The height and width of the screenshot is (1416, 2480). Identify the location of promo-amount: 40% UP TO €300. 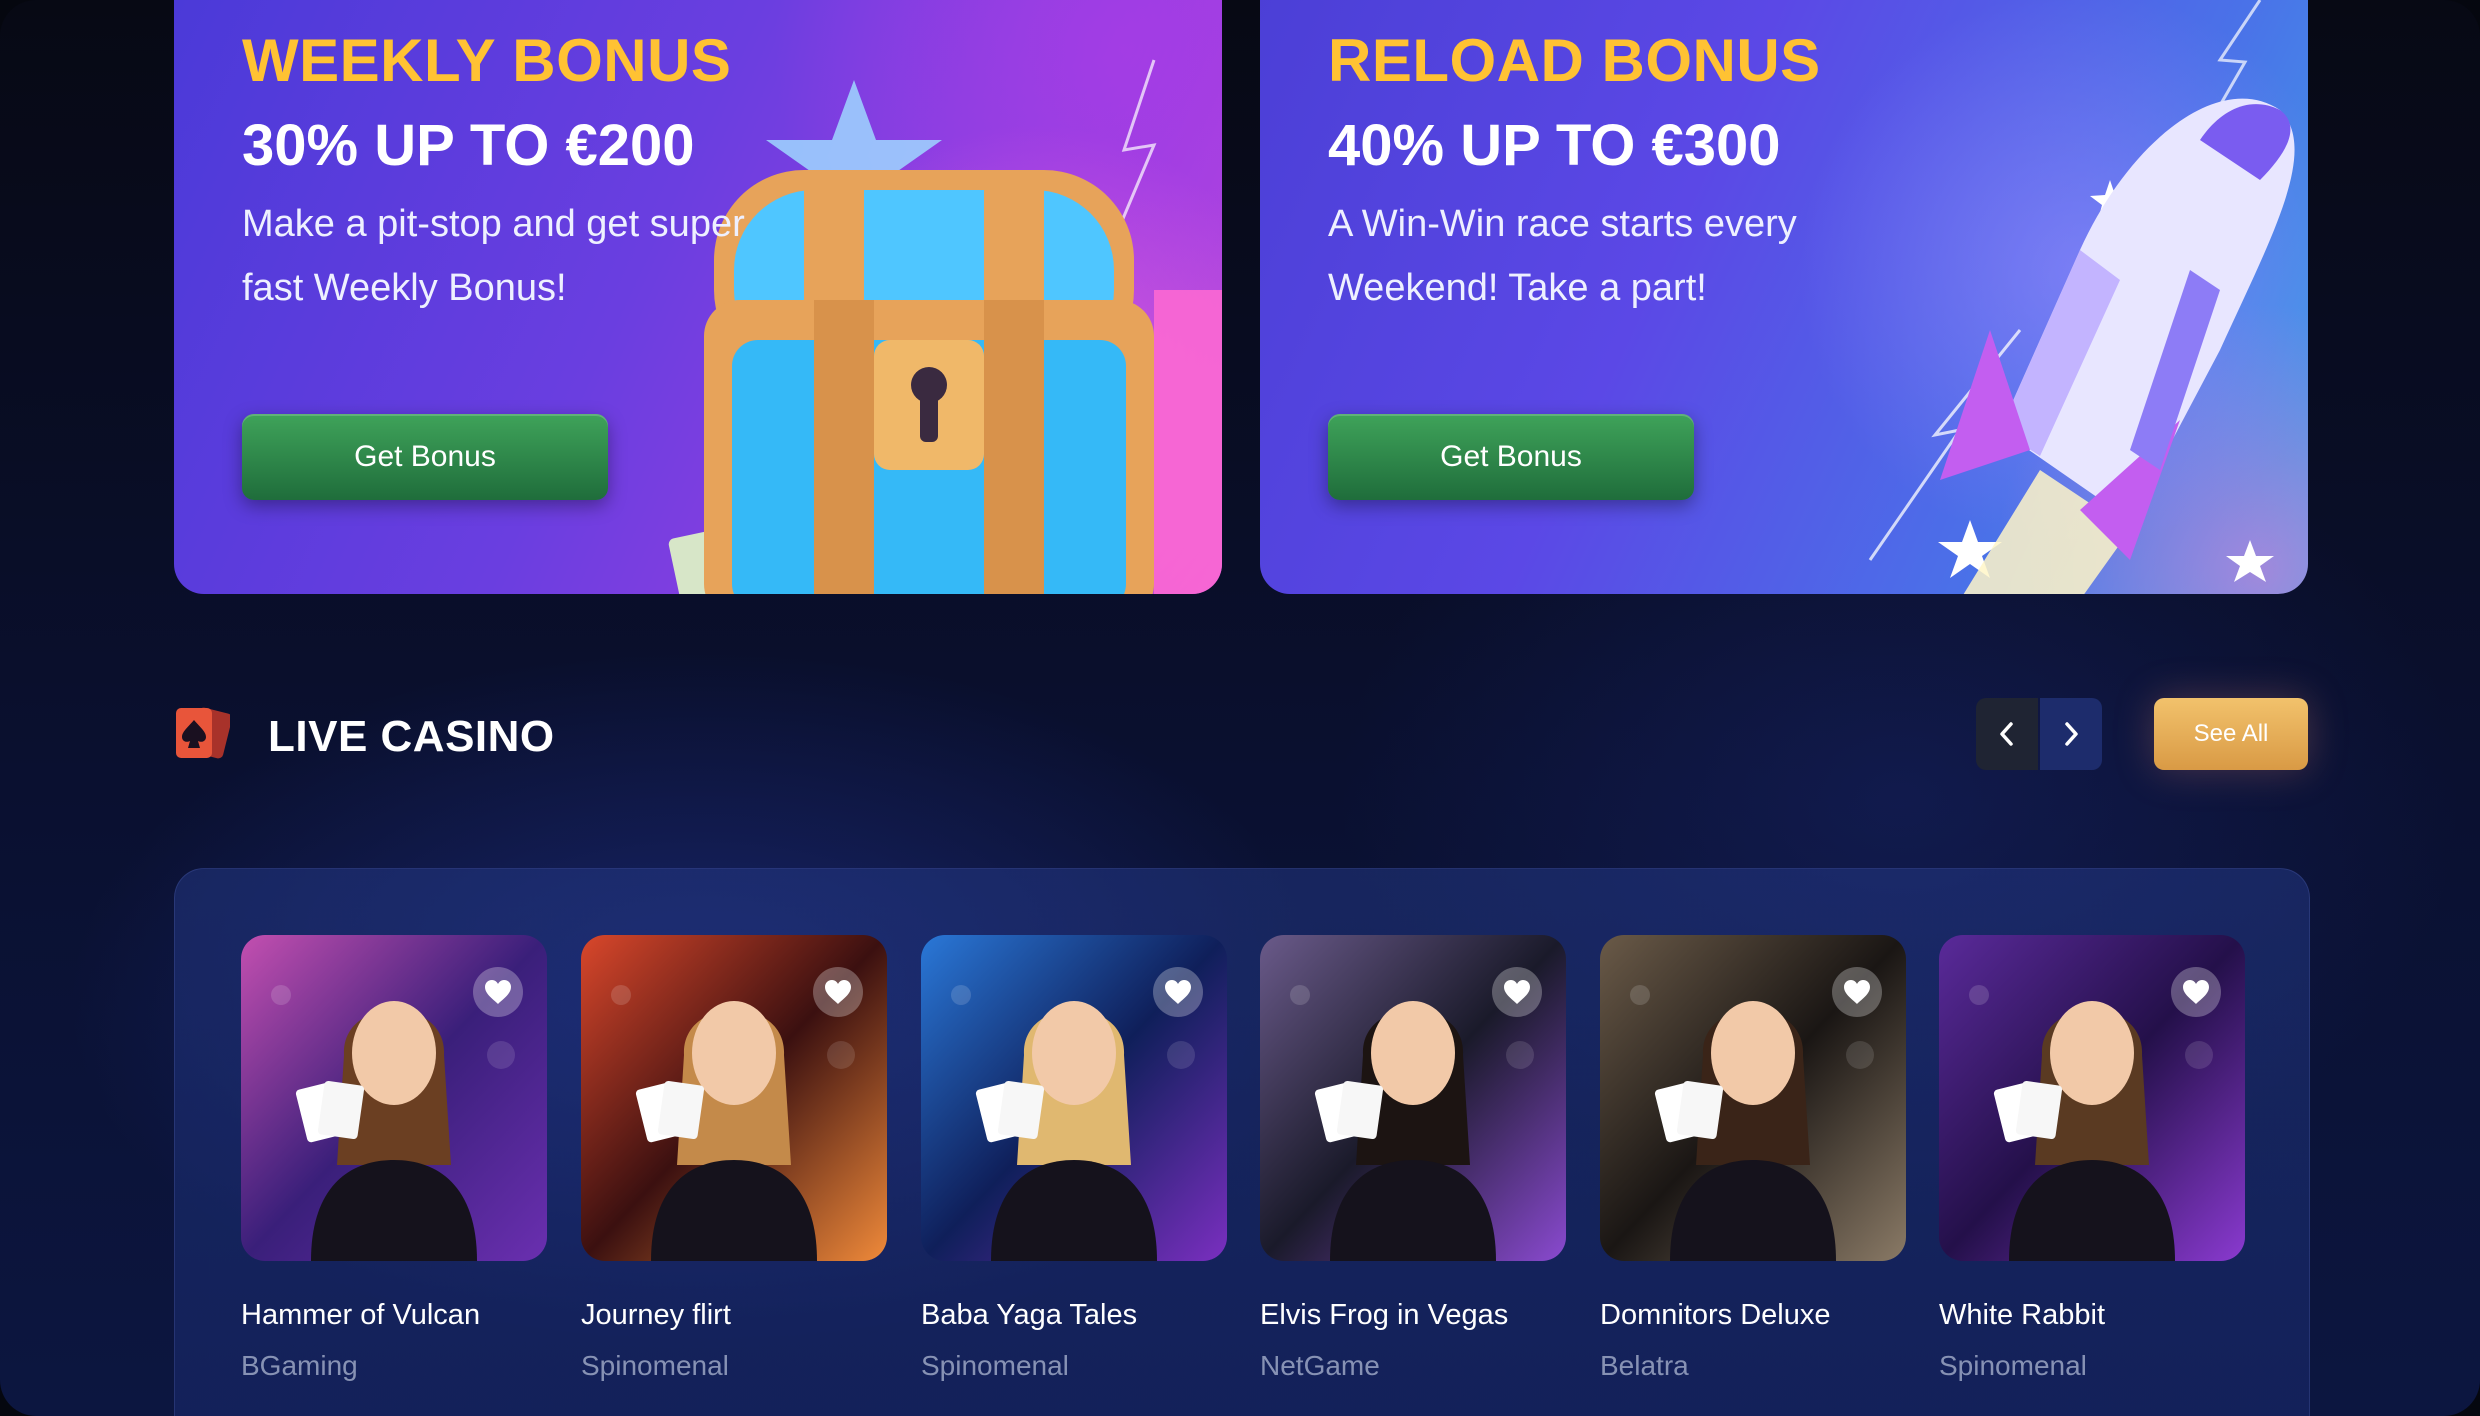
(1554, 145).